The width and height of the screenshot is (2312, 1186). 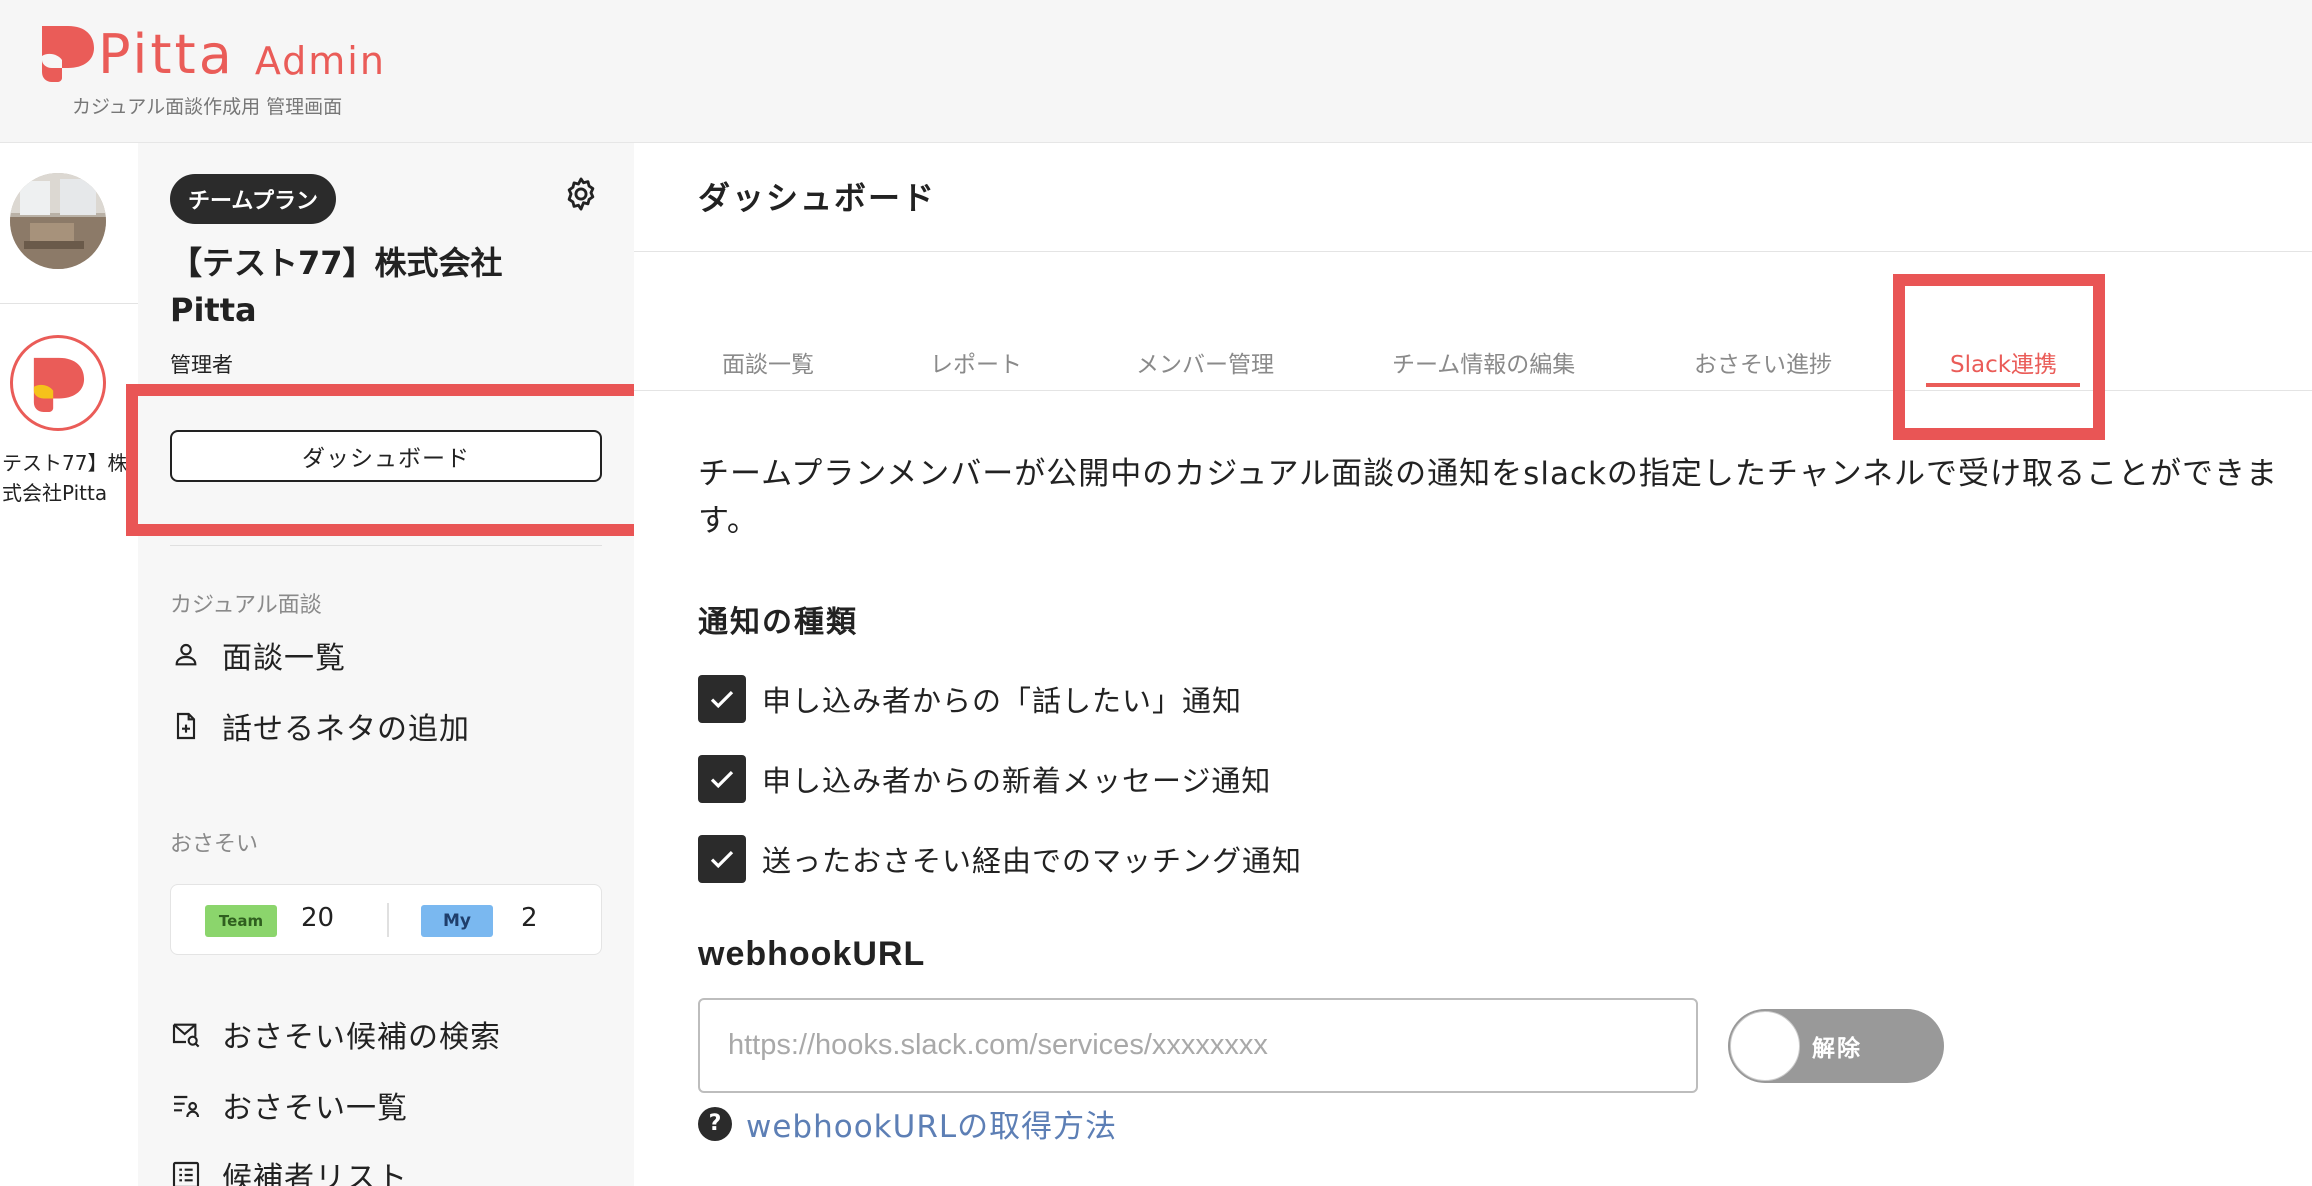 I want to click on highlight-box-dashboard, so click(x=389, y=460).